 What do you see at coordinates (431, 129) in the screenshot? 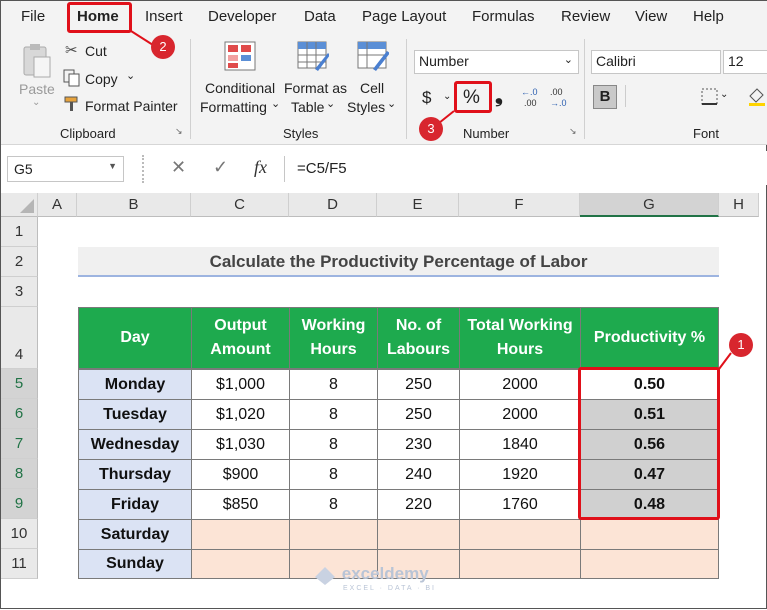
I see `callout-badge-3: 3` at bounding box center [431, 129].